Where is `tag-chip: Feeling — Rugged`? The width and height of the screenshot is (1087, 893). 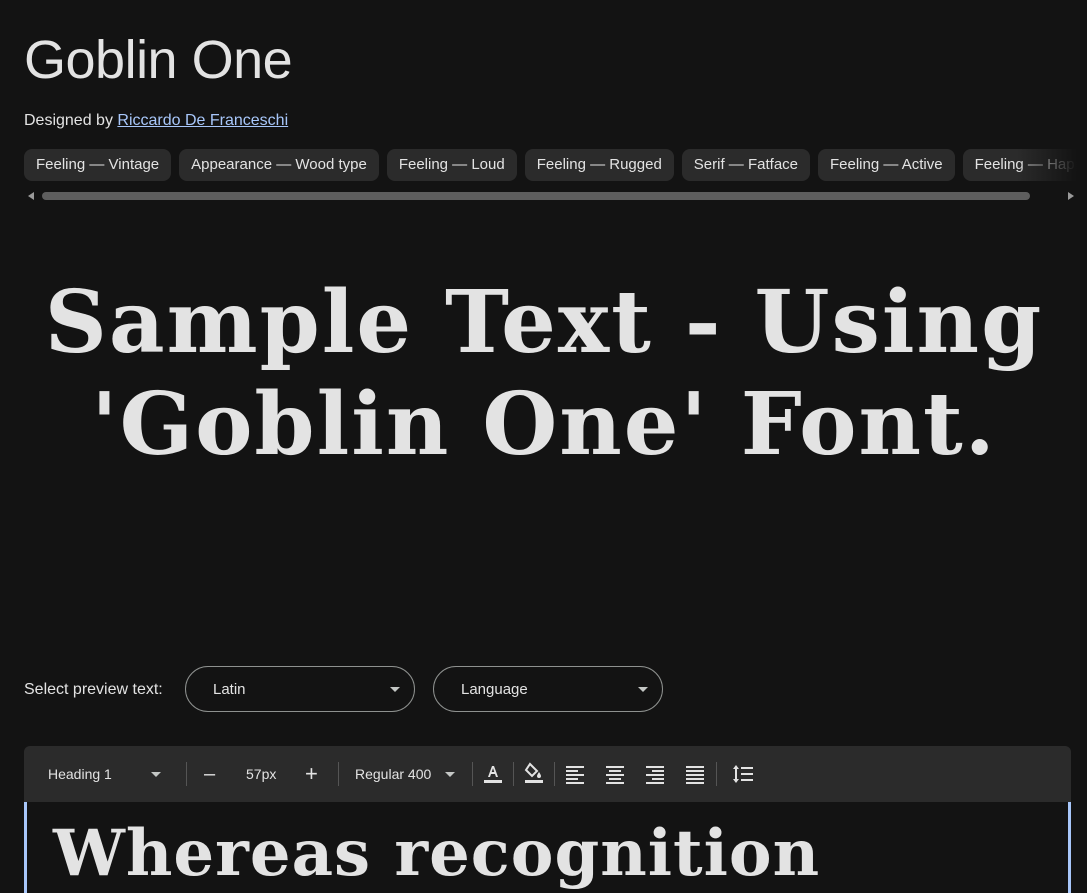
tag-chip: Feeling — Rugged is located at coordinates (599, 165).